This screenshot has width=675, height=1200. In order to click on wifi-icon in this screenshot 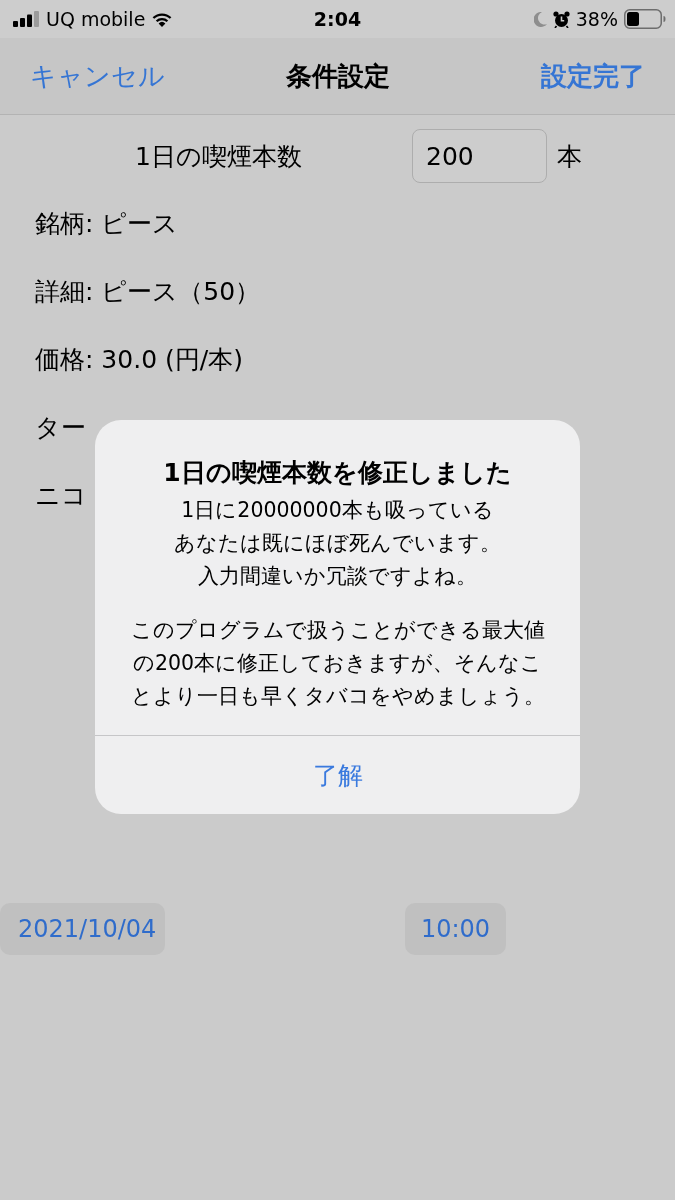, I will do `click(162, 19)`.